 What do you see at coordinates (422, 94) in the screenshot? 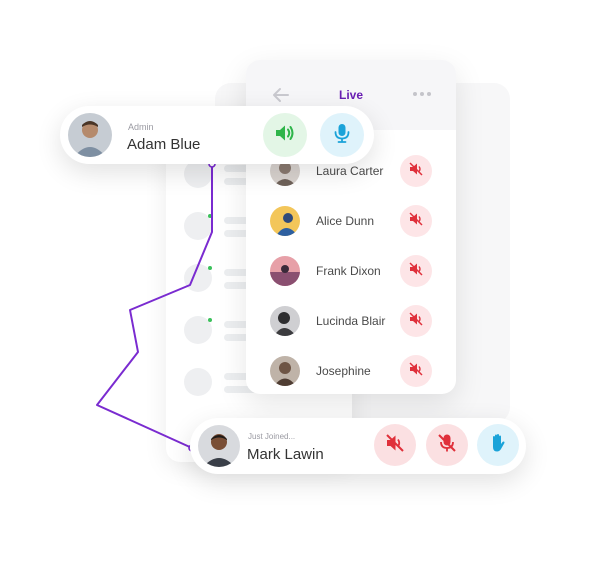
I see `more-options-icon` at bounding box center [422, 94].